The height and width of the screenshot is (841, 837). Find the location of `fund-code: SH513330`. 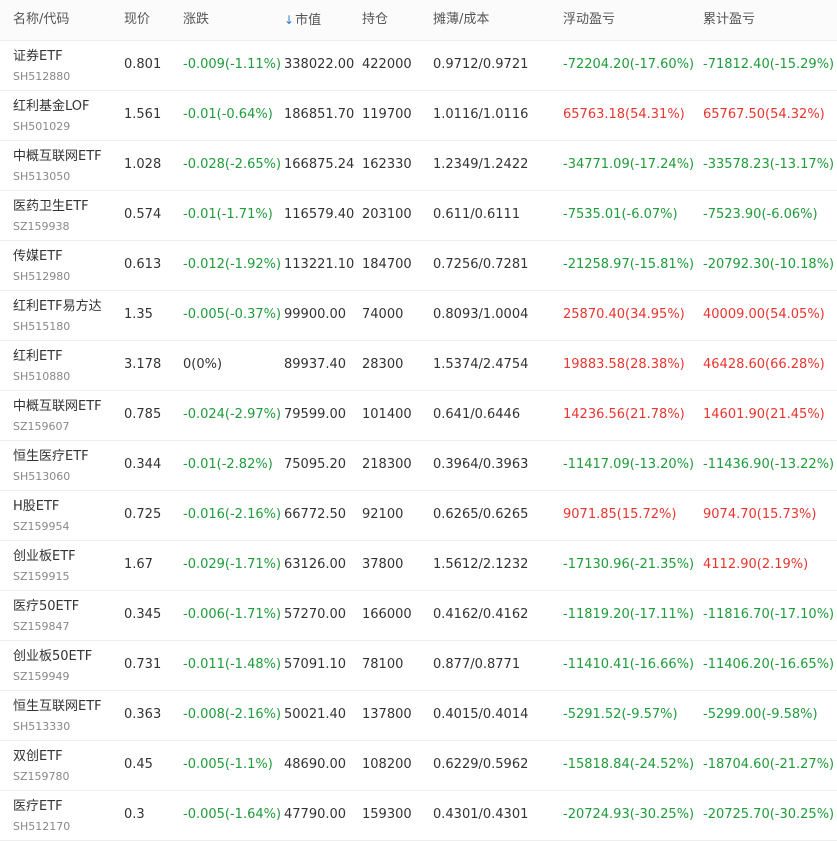

fund-code: SH513330 is located at coordinates (42, 726).